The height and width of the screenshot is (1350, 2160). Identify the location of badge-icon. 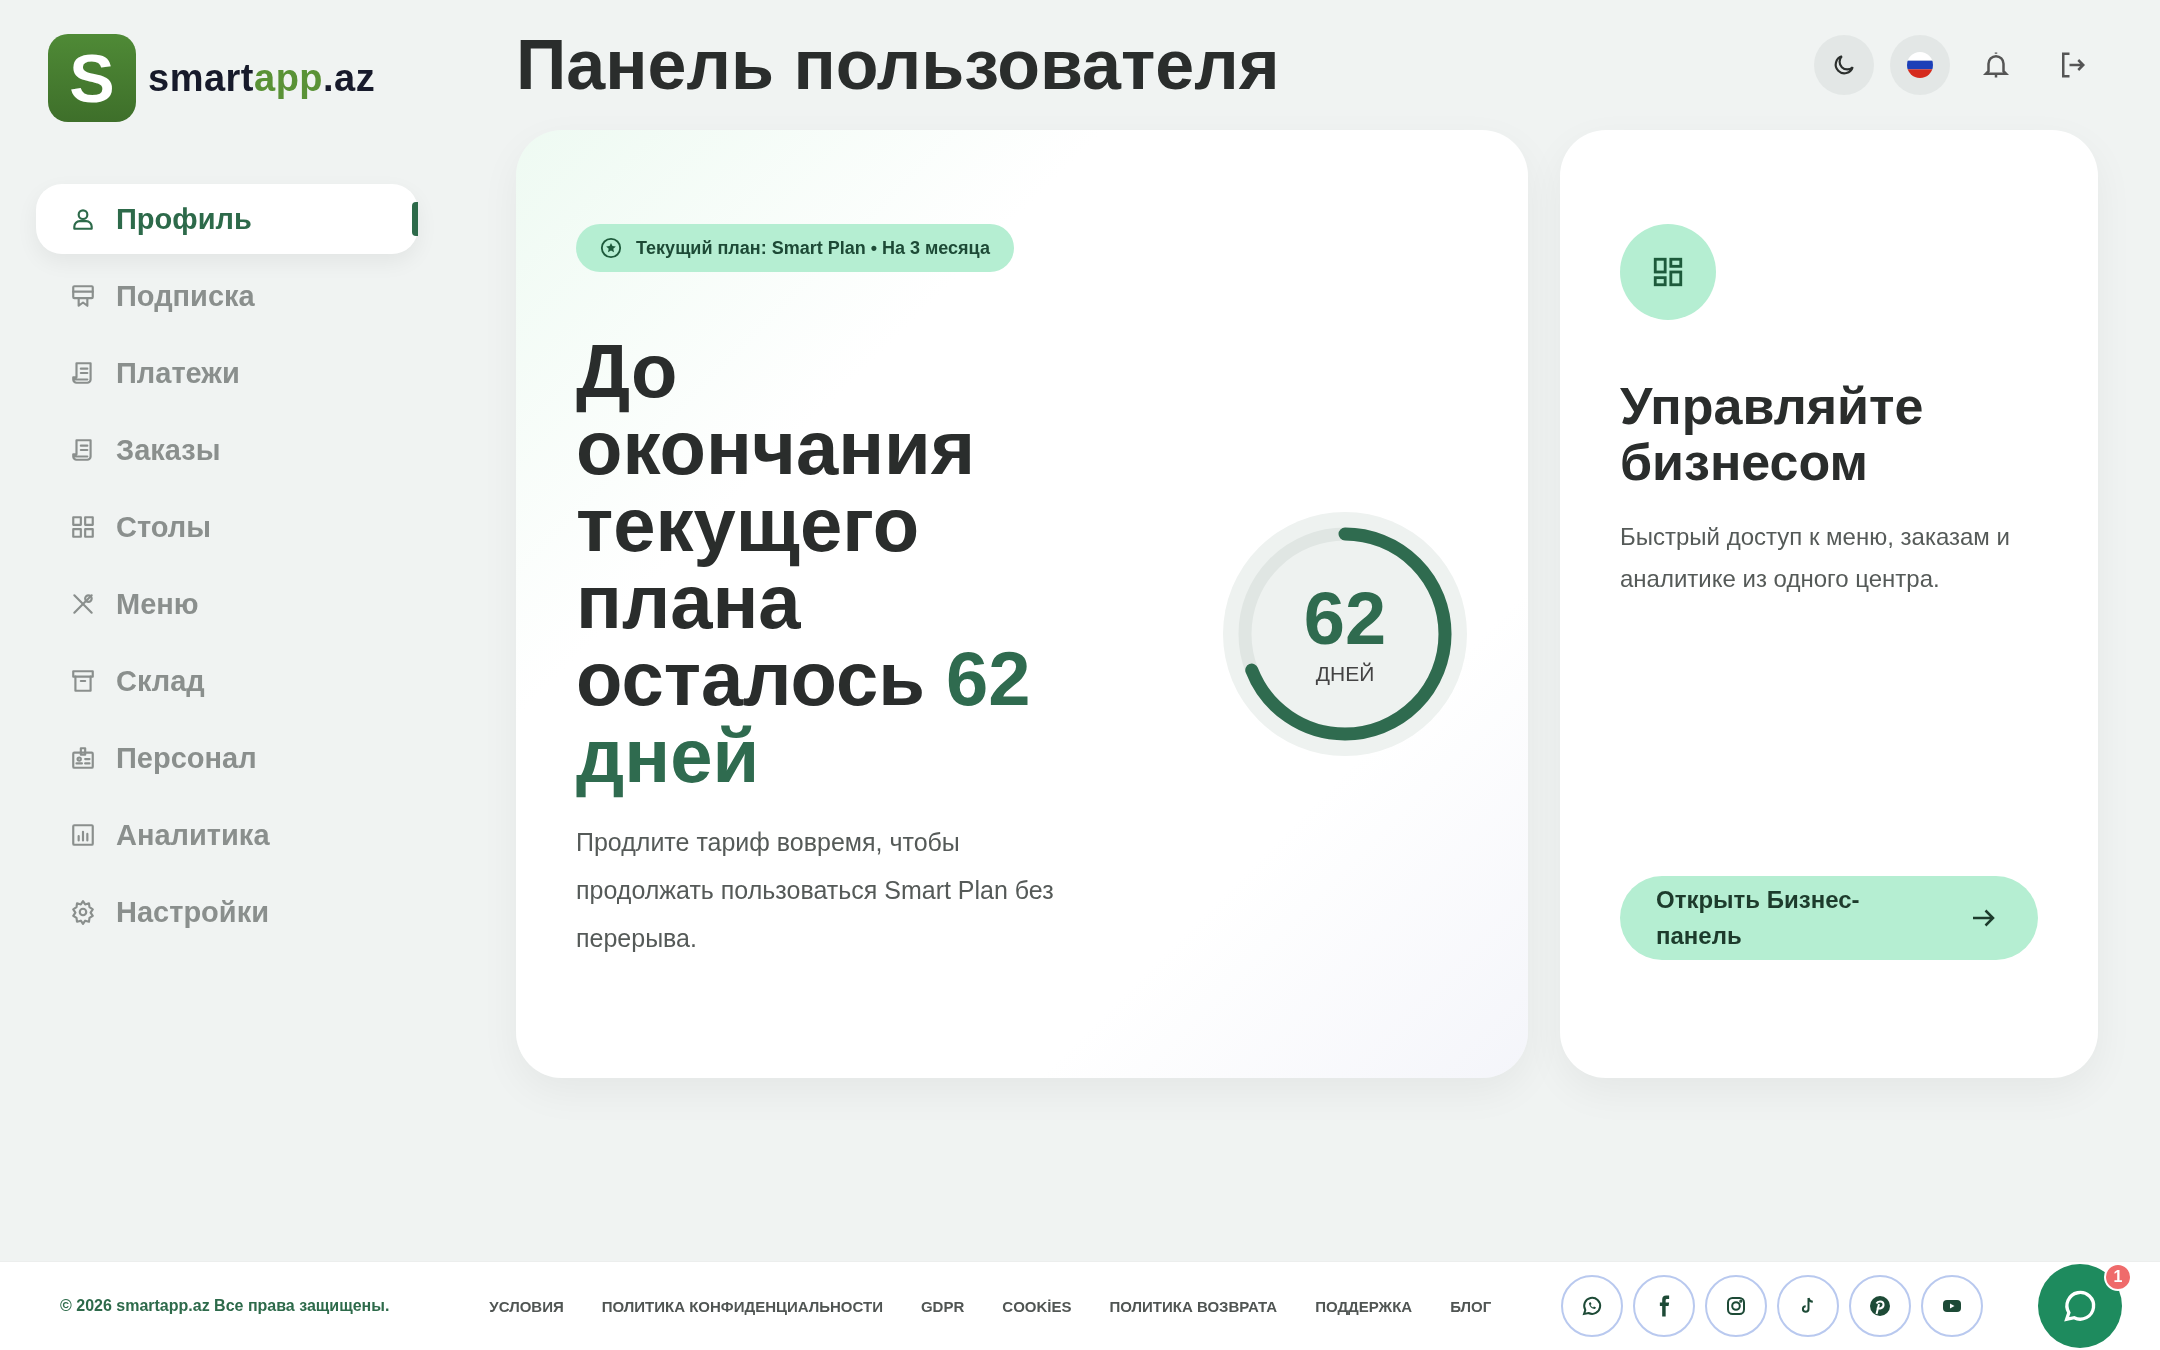
(83, 758).